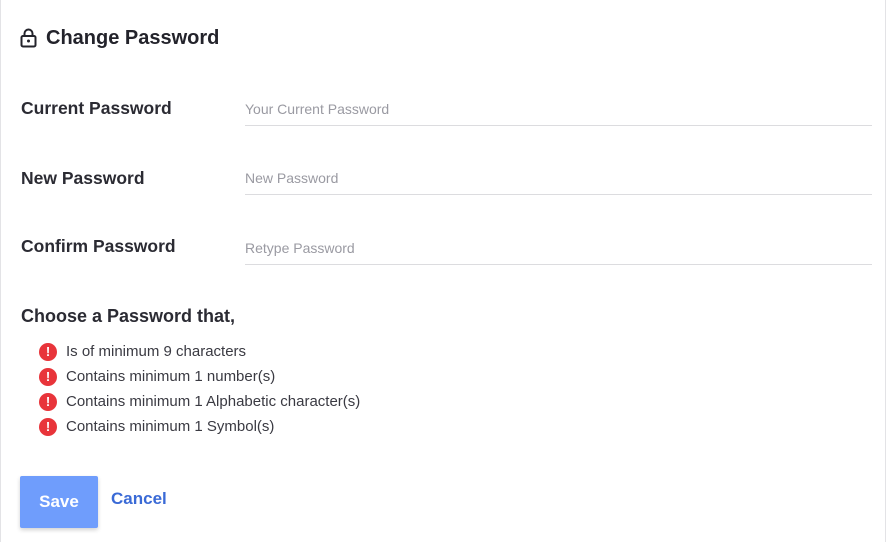 Image resolution: width=887 pixels, height=542 pixels. What do you see at coordinates (139, 499) in the screenshot?
I see `cancel-button: Cancel` at bounding box center [139, 499].